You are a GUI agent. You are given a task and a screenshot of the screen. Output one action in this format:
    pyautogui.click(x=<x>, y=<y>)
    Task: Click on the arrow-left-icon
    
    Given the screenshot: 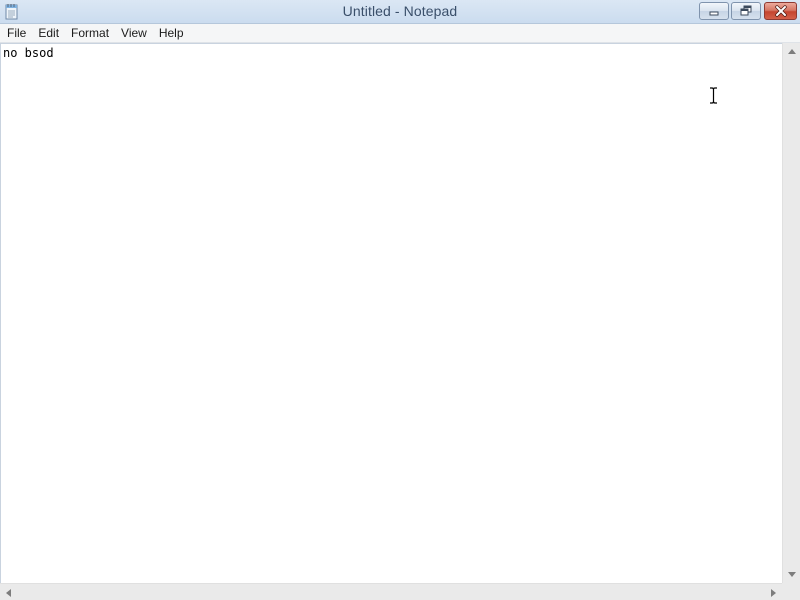 What is the action you would take?
    pyautogui.click(x=8, y=592)
    